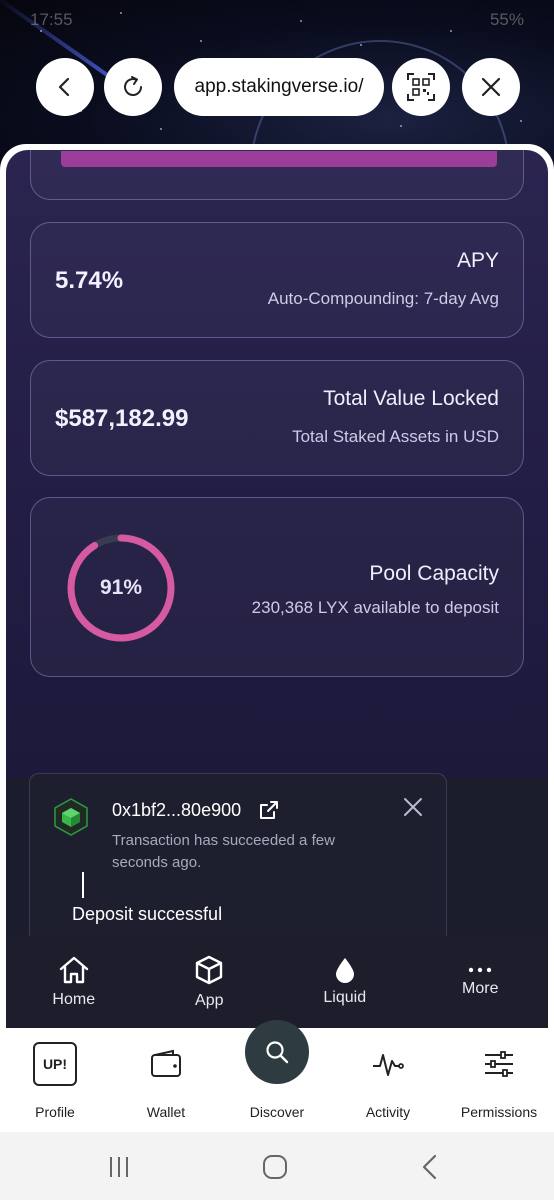 Image resolution: width=554 pixels, height=1200 pixels. I want to click on tvl-title: Total Value Locked, so click(411, 398).